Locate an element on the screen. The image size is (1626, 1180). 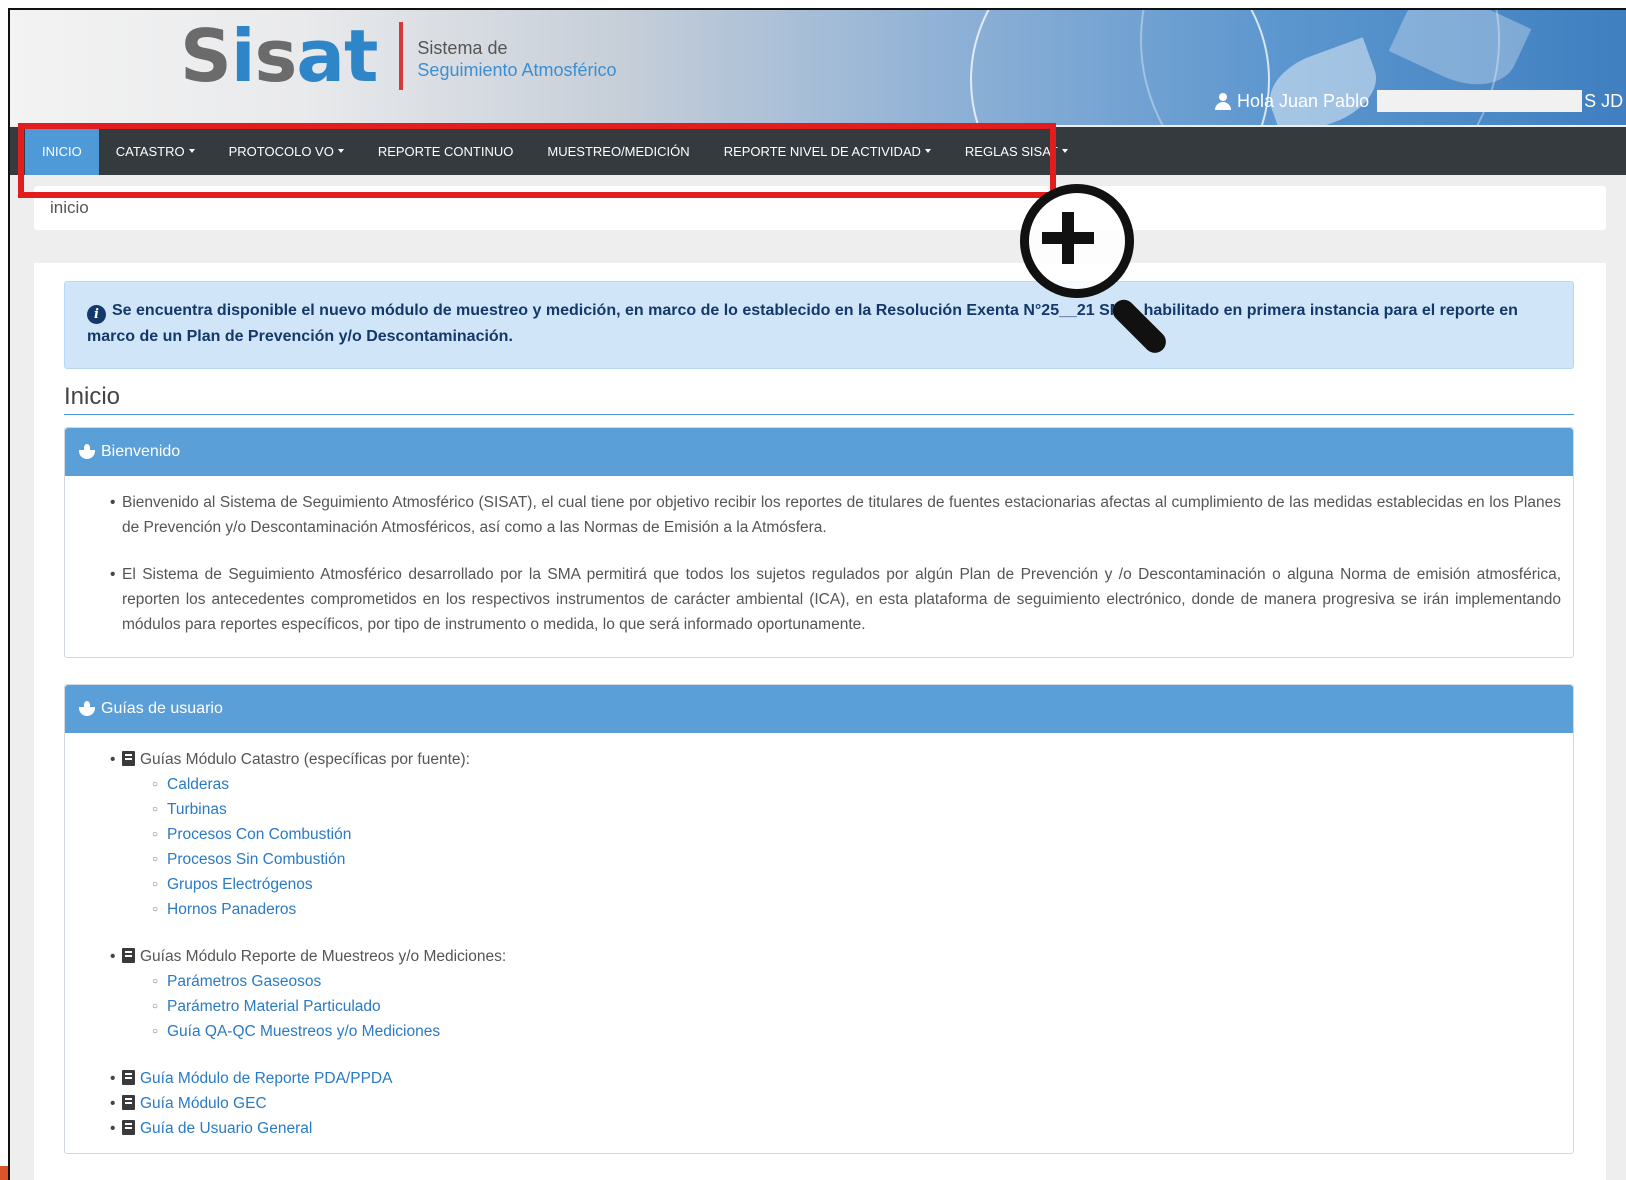
link-hornos-panaderos: Hornos Panaderos is located at coordinates (231, 909).